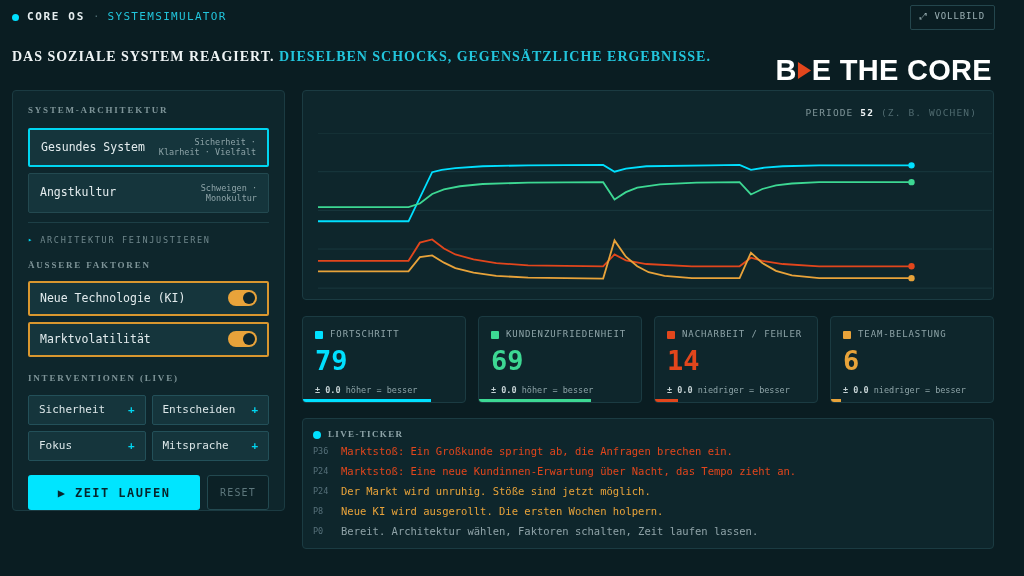 The width and height of the screenshot is (1024, 576). Describe the element at coordinates (496, 491) in the screenshot. I see `ticker-message: Der Markt wird unruhig. Stöße sind jetzt möglich.` at that location.